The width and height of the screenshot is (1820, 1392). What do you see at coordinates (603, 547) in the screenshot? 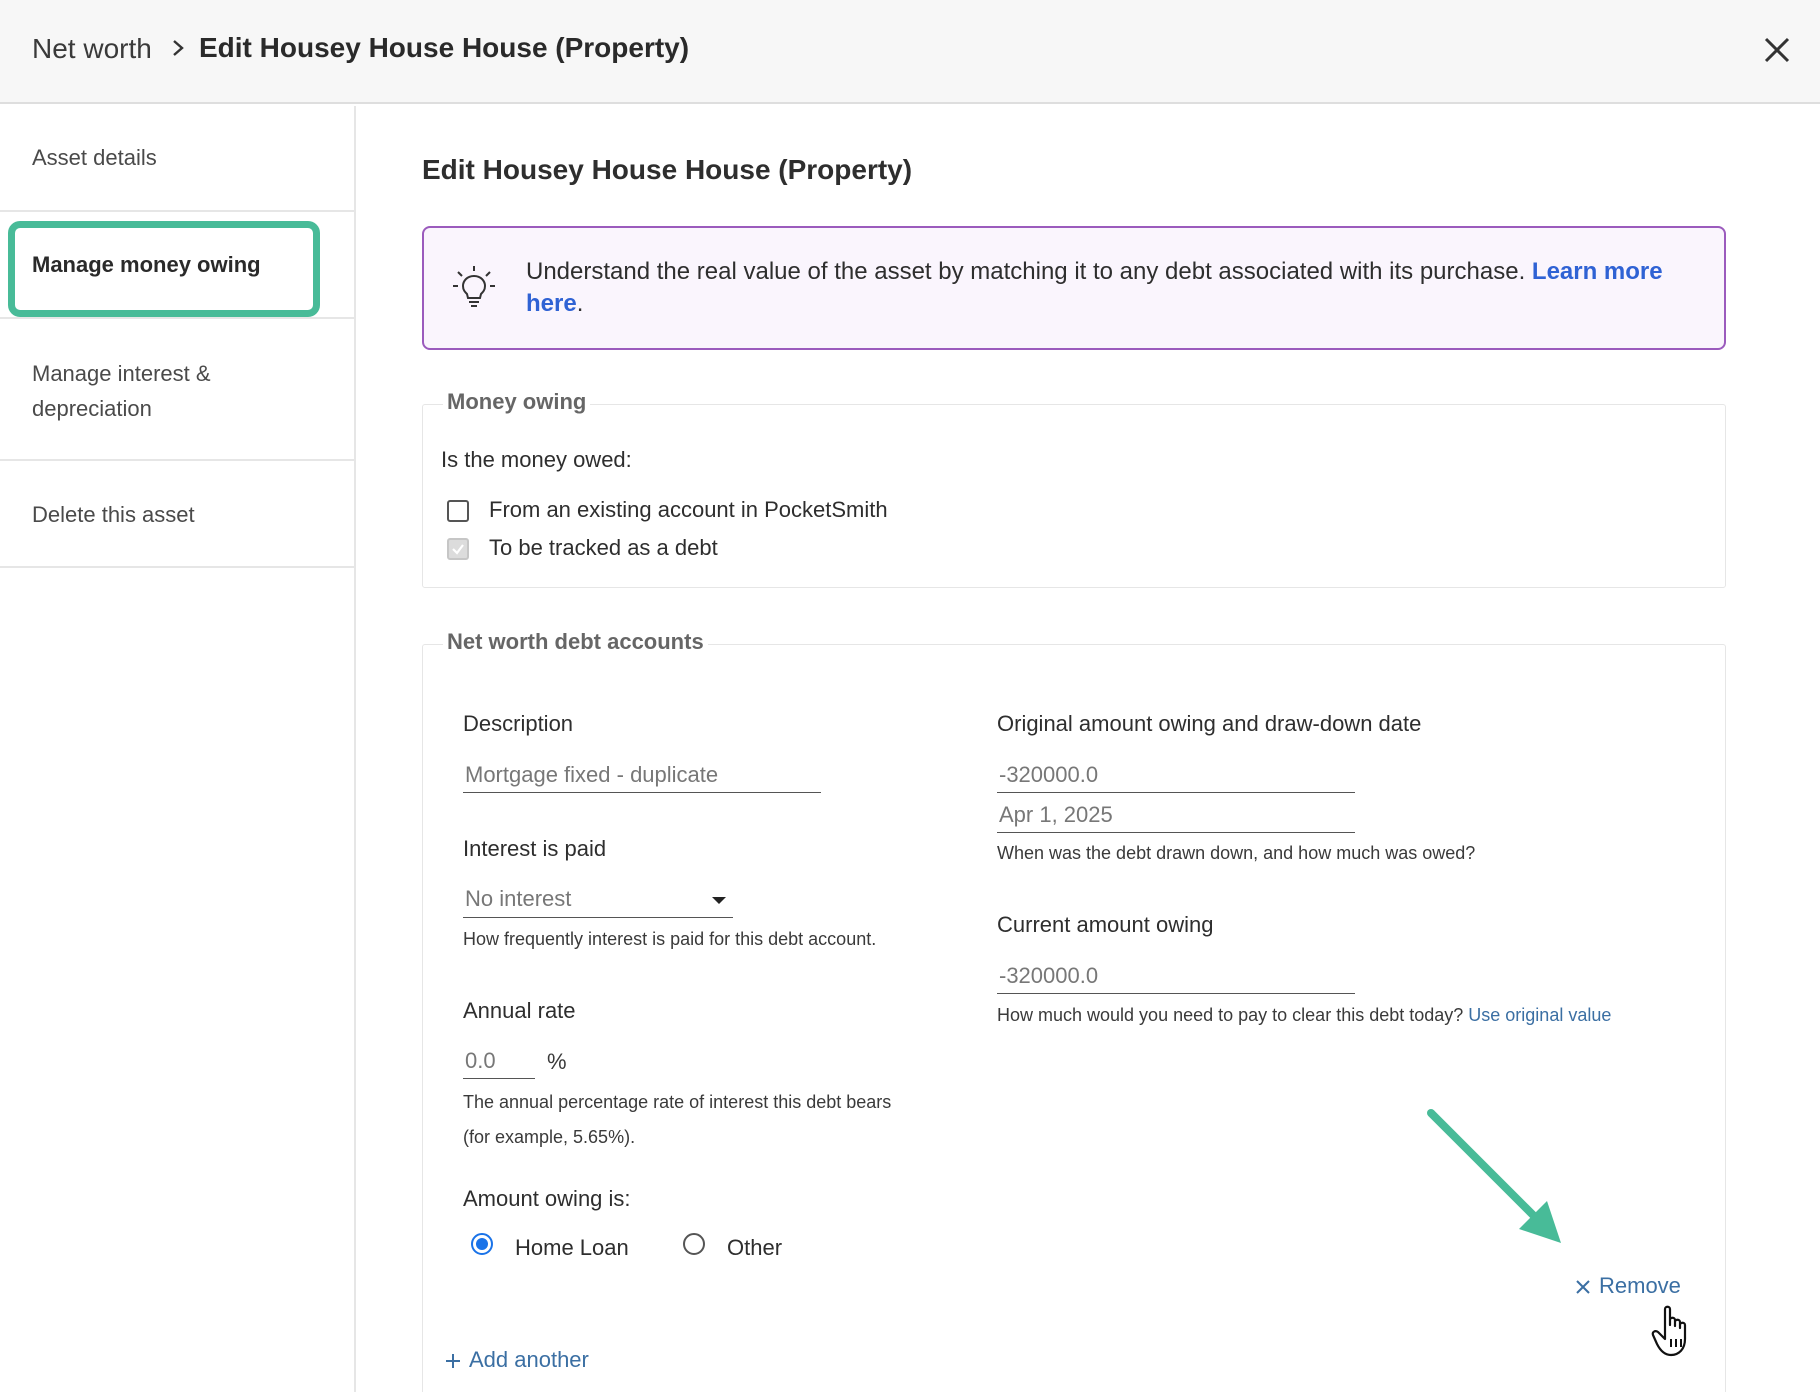
I see `tracked-debt-label: To be tracked as a debt` at bounding box center [603, 547].